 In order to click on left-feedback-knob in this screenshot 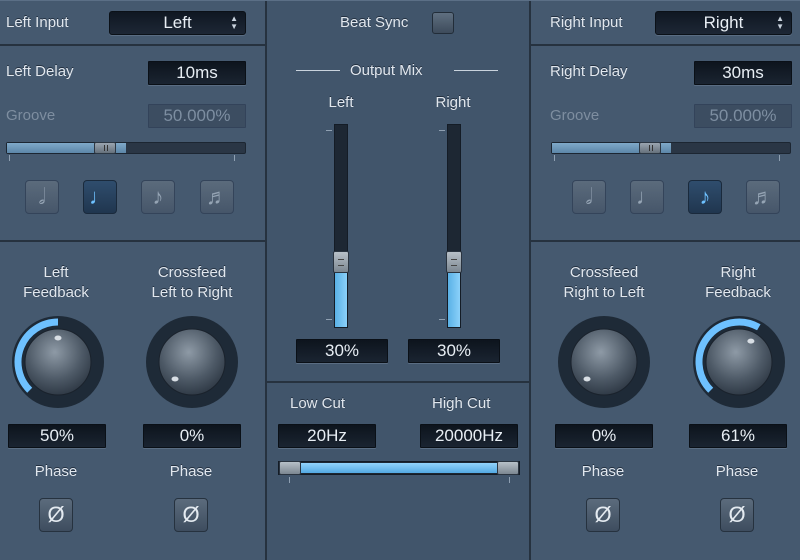, I will do `click(58, 362)`.